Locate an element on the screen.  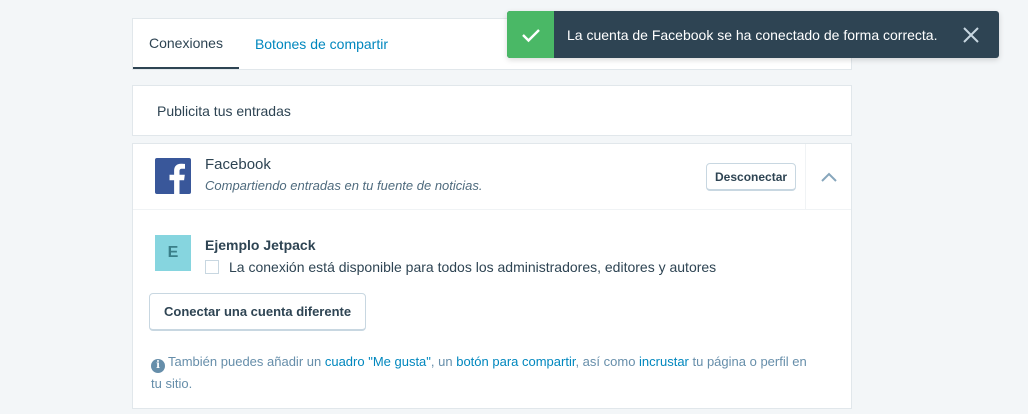
account-name: Ejemplo Jetpack is located at coordinates (260, 245).